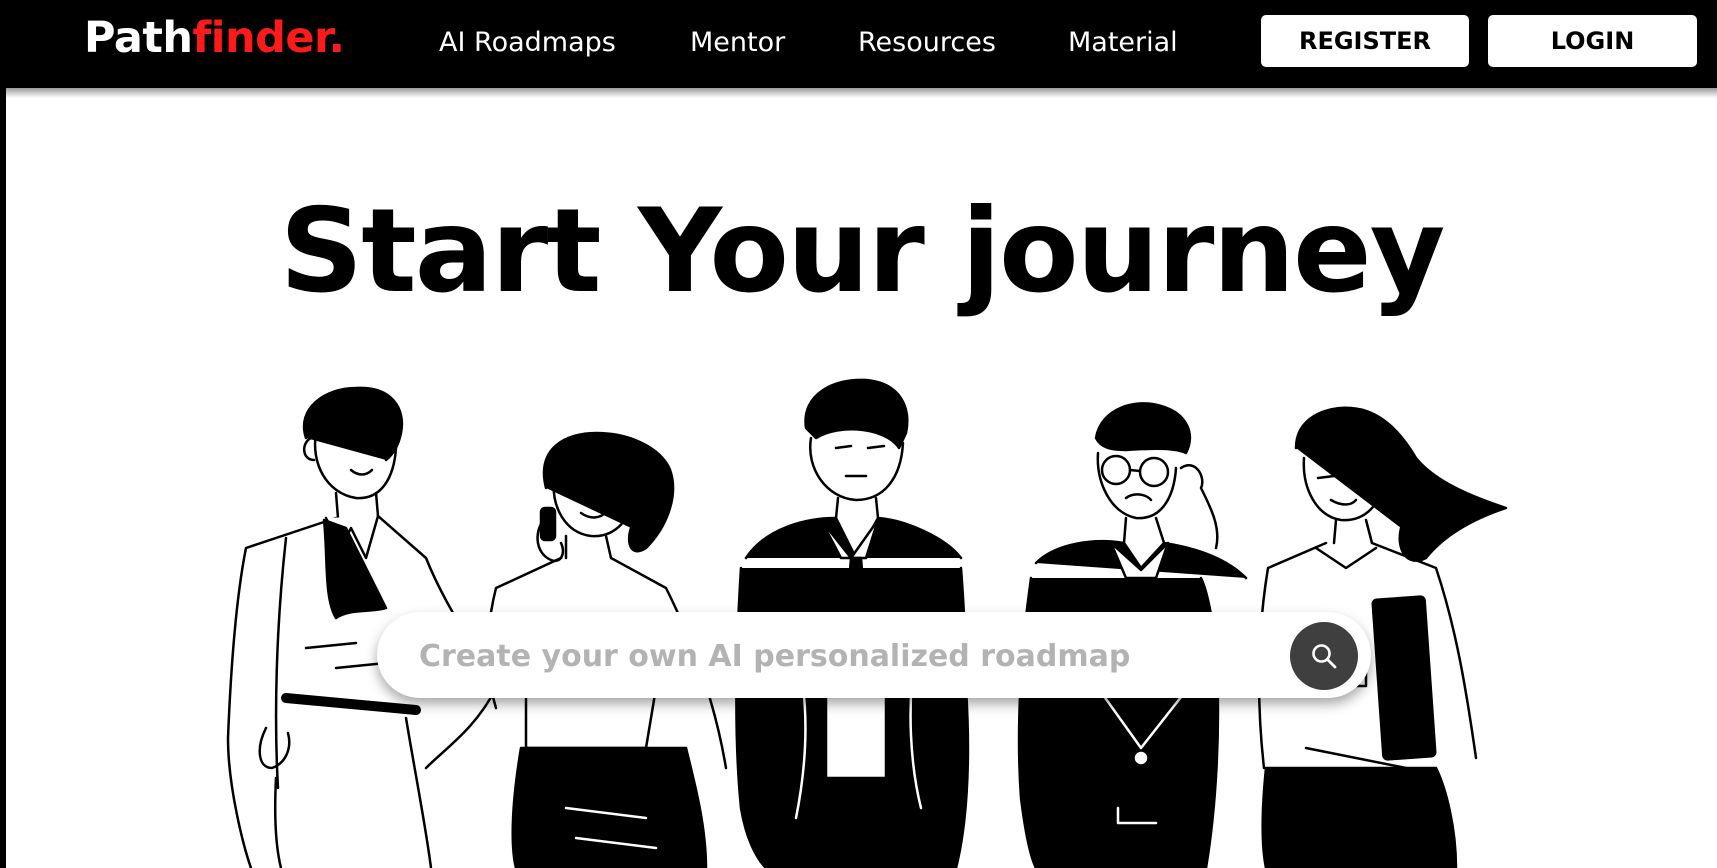 The image size is (1717, 868). Describe the element at coordinates (138, 38) in the screenshot. I see `brand-logo-part1: Path` at that location.